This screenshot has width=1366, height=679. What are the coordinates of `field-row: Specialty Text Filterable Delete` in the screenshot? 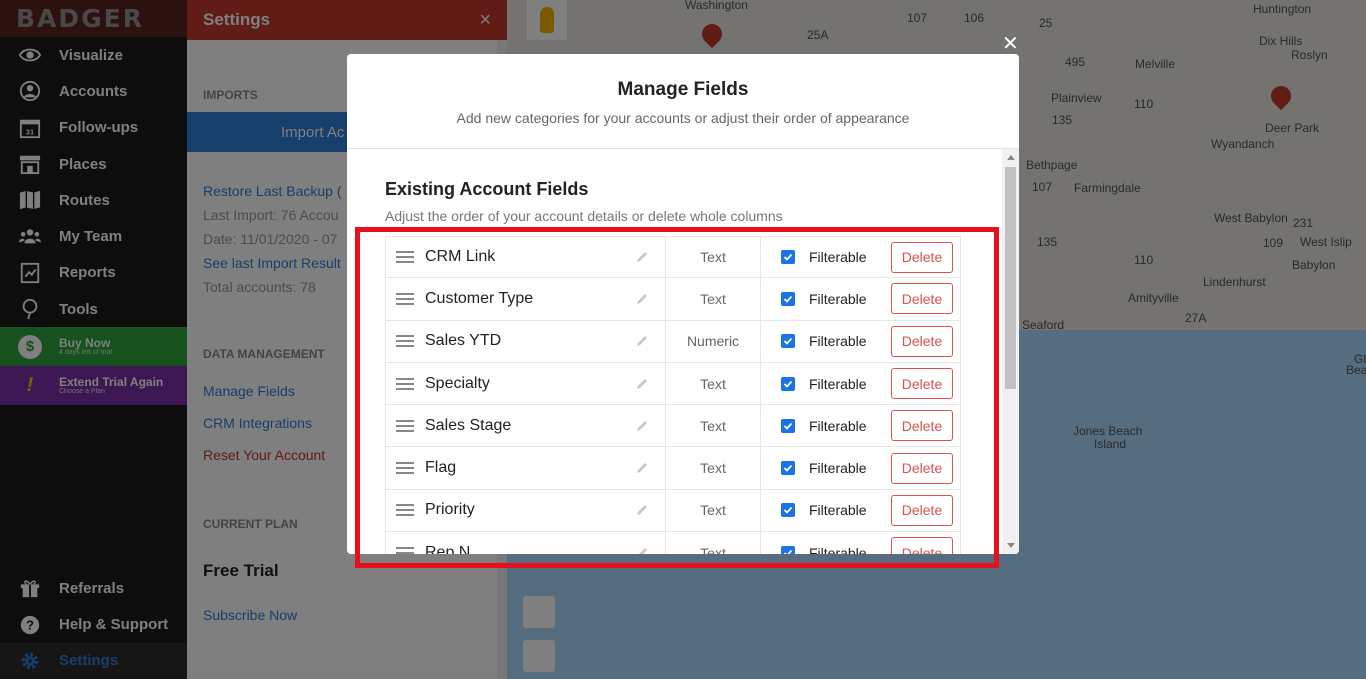 It's located at (673, 384).